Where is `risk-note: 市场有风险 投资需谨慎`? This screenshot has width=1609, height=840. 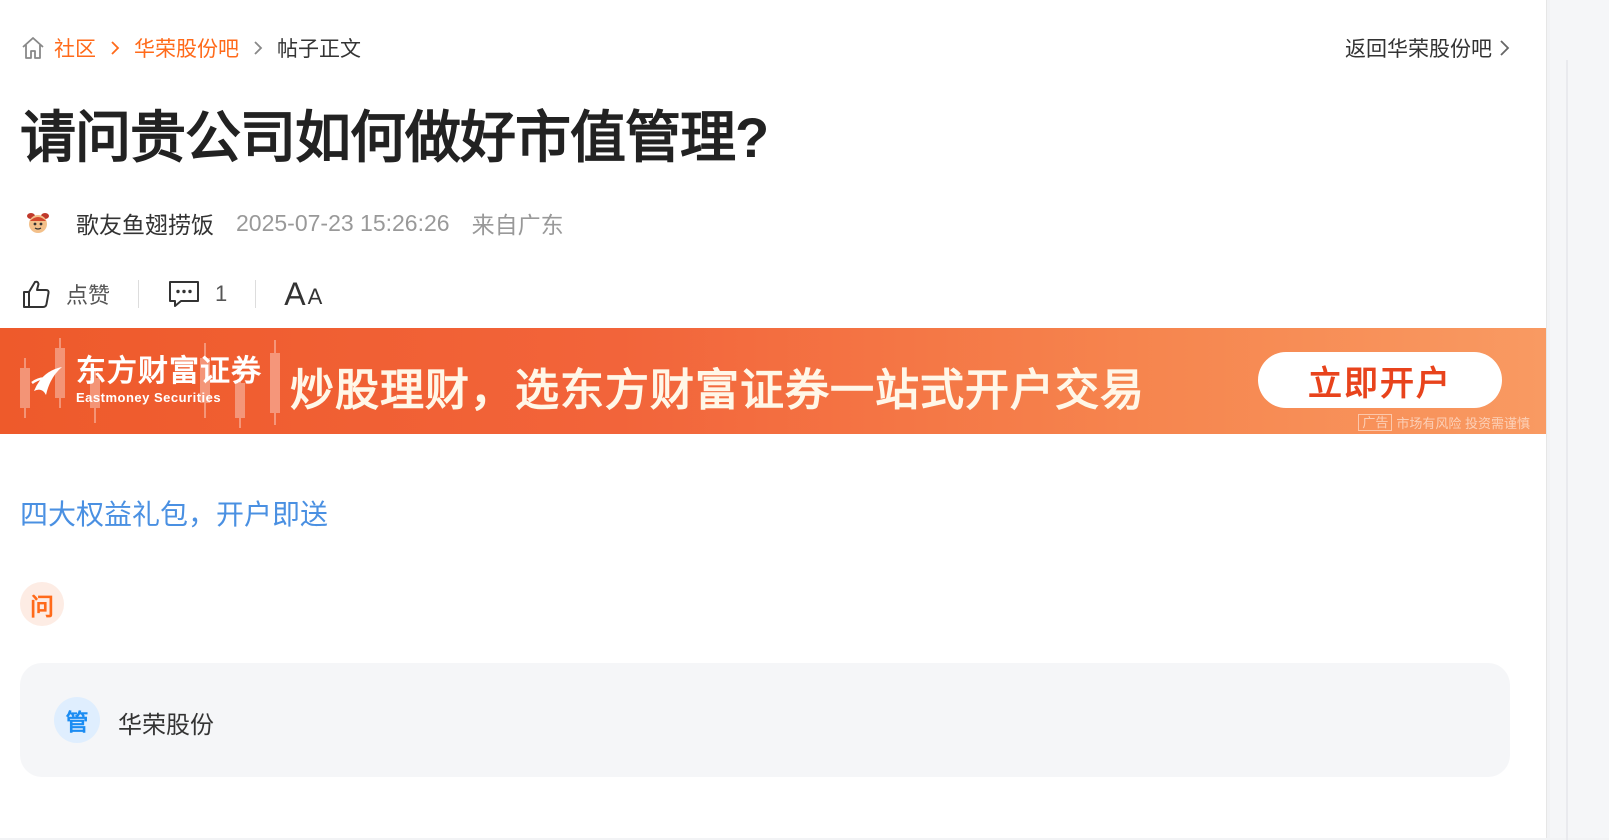 risk-note: 市场有风险 投资需谨慎 is located at coordinates (1463, 423).